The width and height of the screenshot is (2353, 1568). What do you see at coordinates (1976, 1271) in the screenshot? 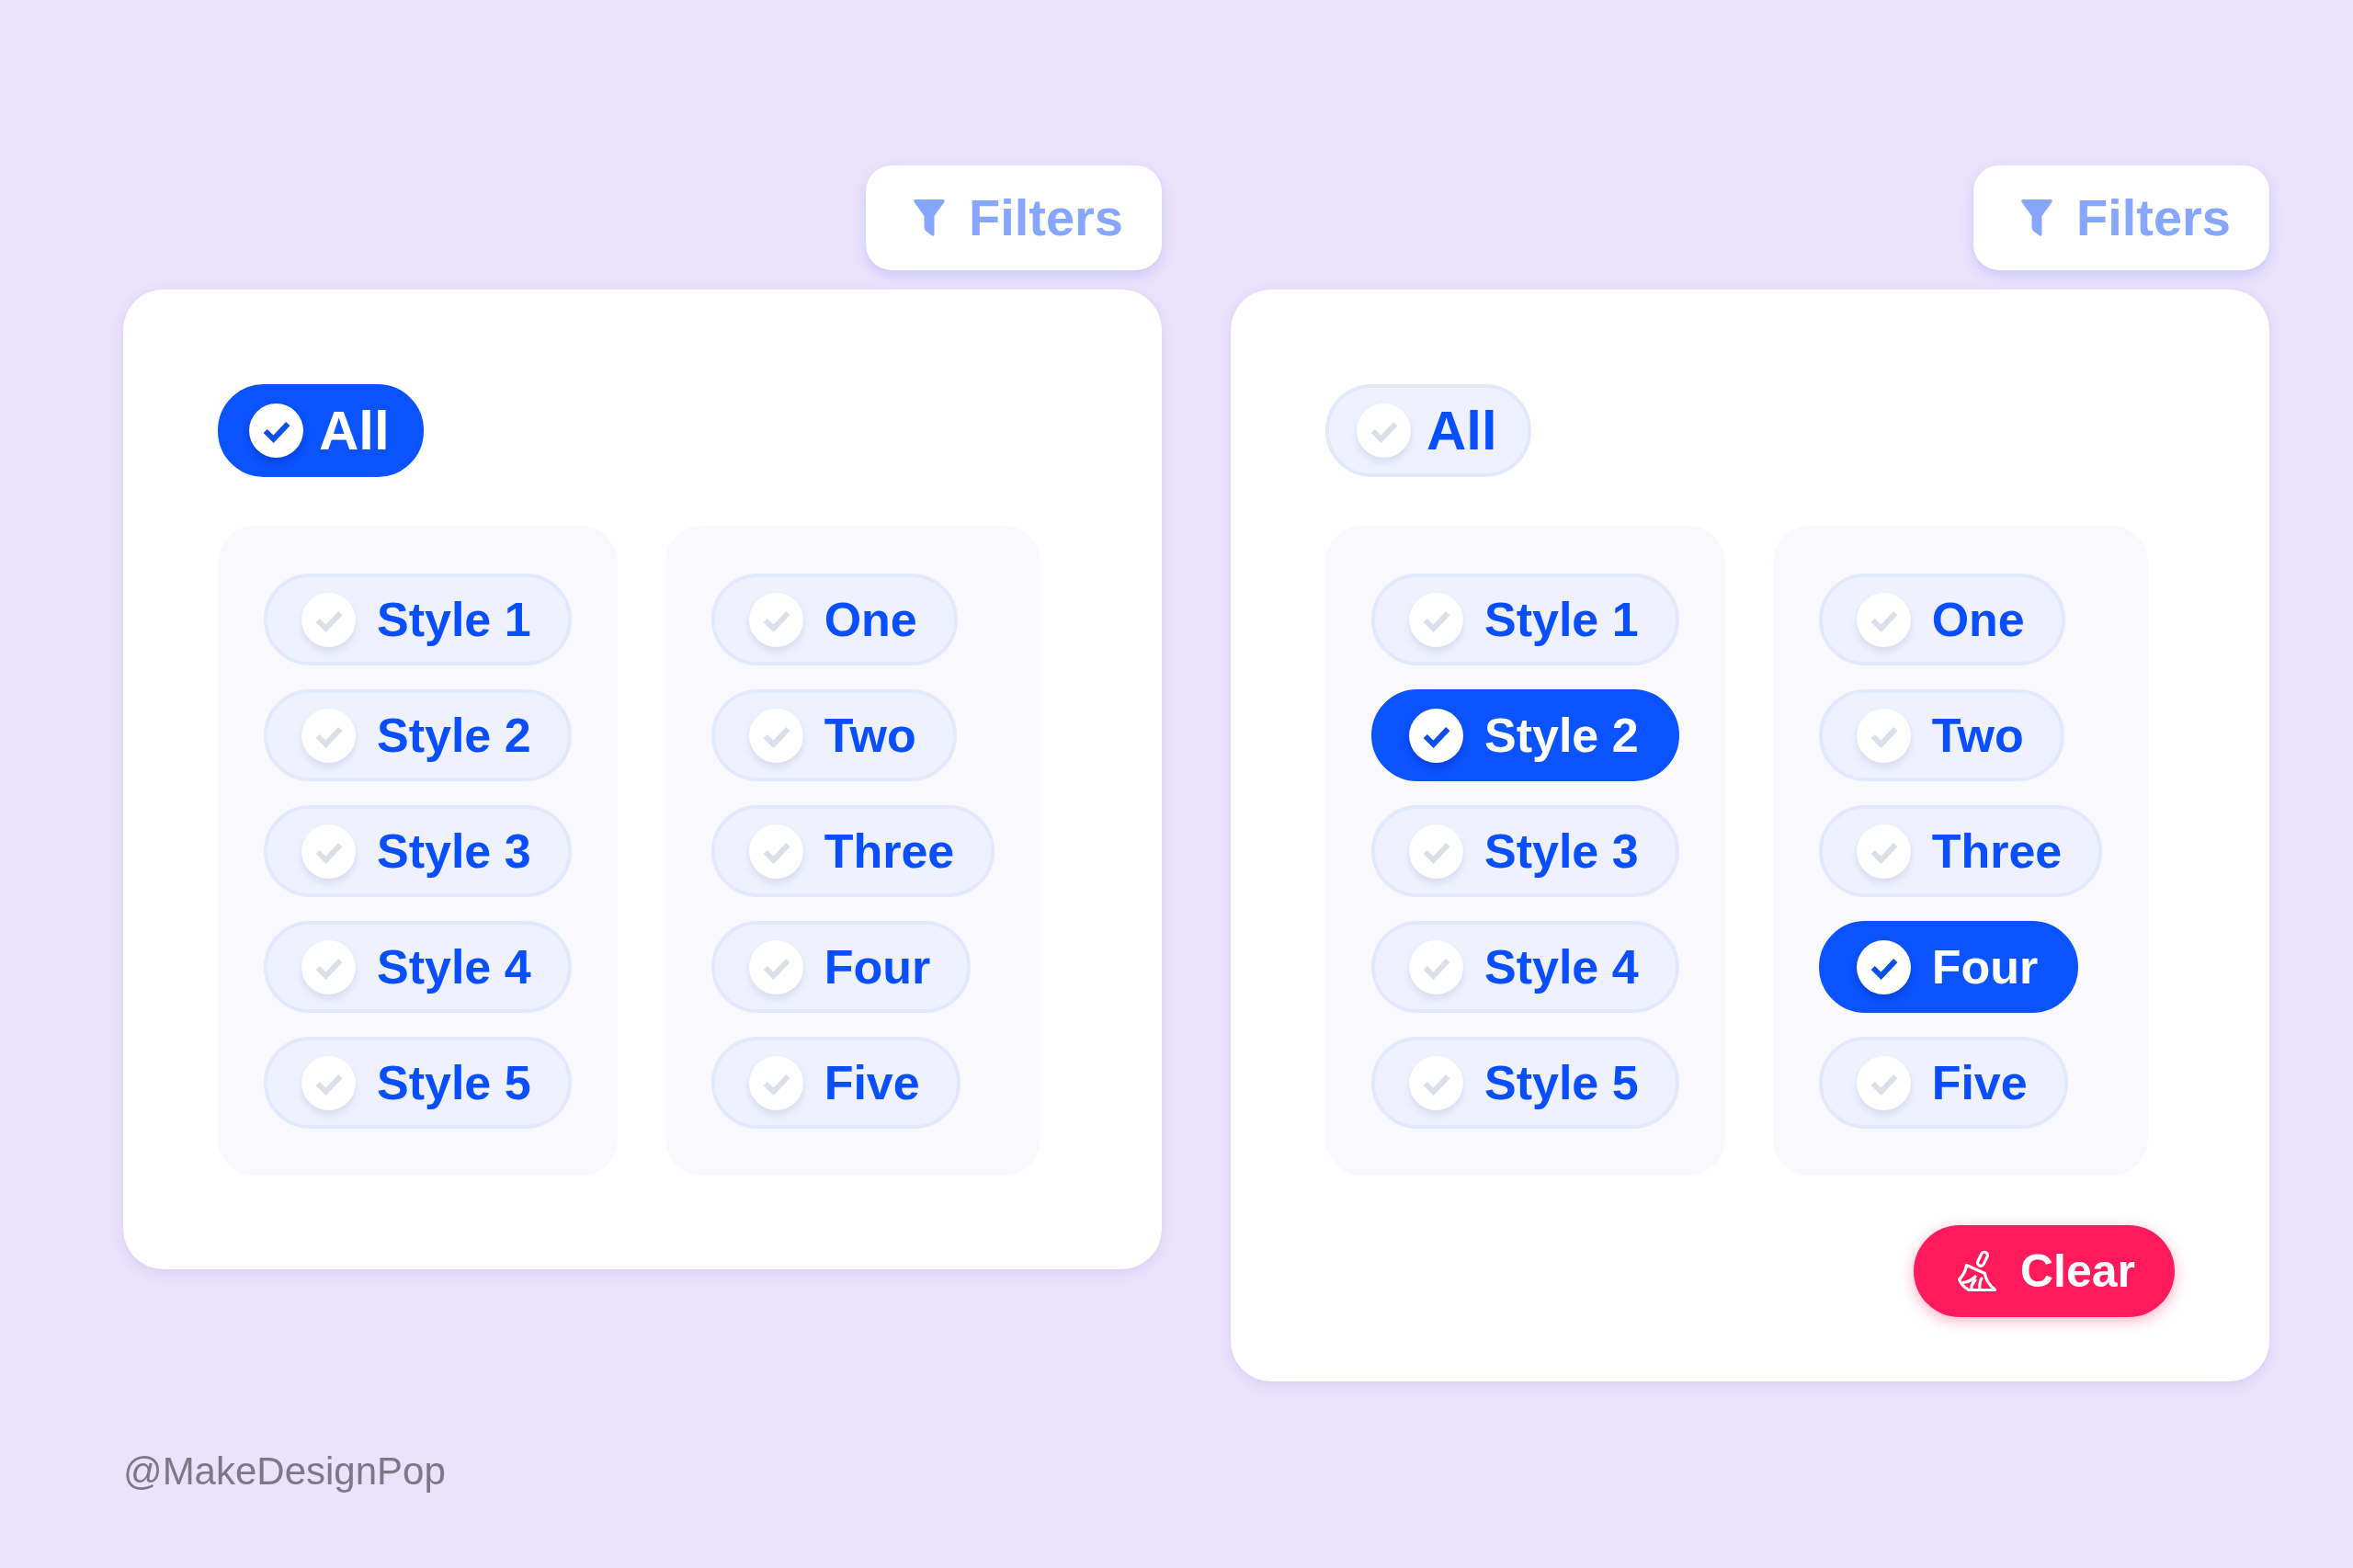
I see `broom-icon` at bounding box center [1976, 1271].